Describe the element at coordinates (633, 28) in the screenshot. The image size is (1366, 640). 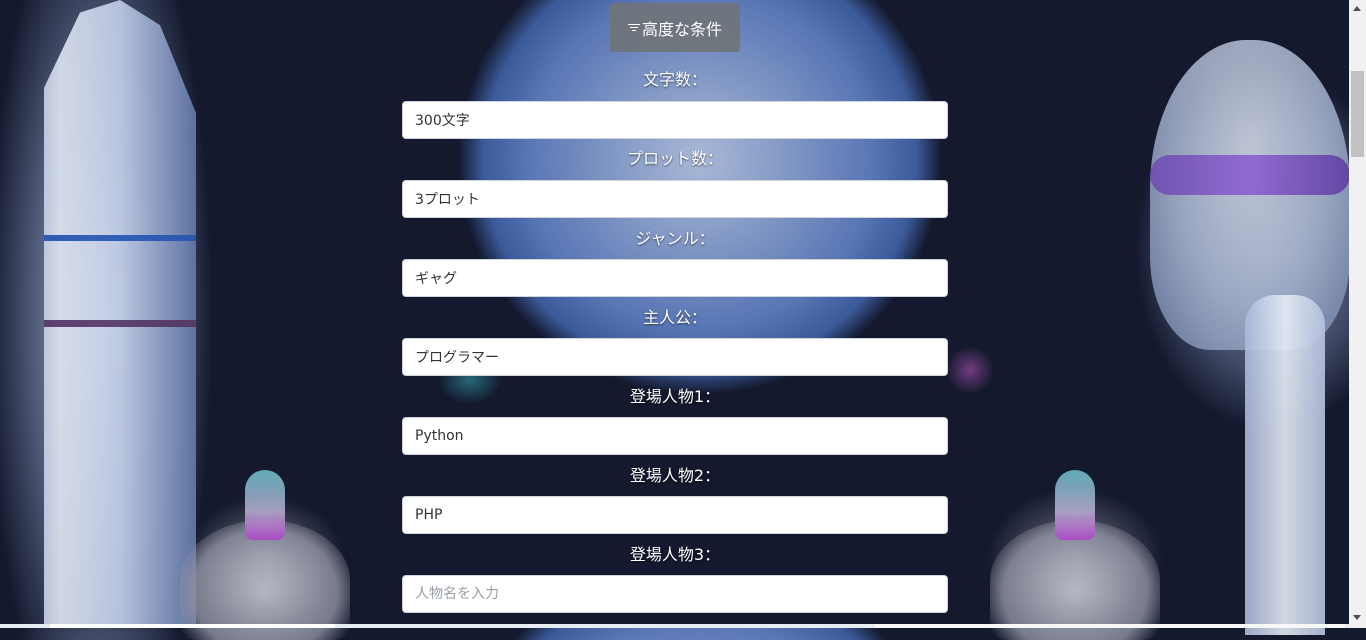
I see `filter-icon` at that location.